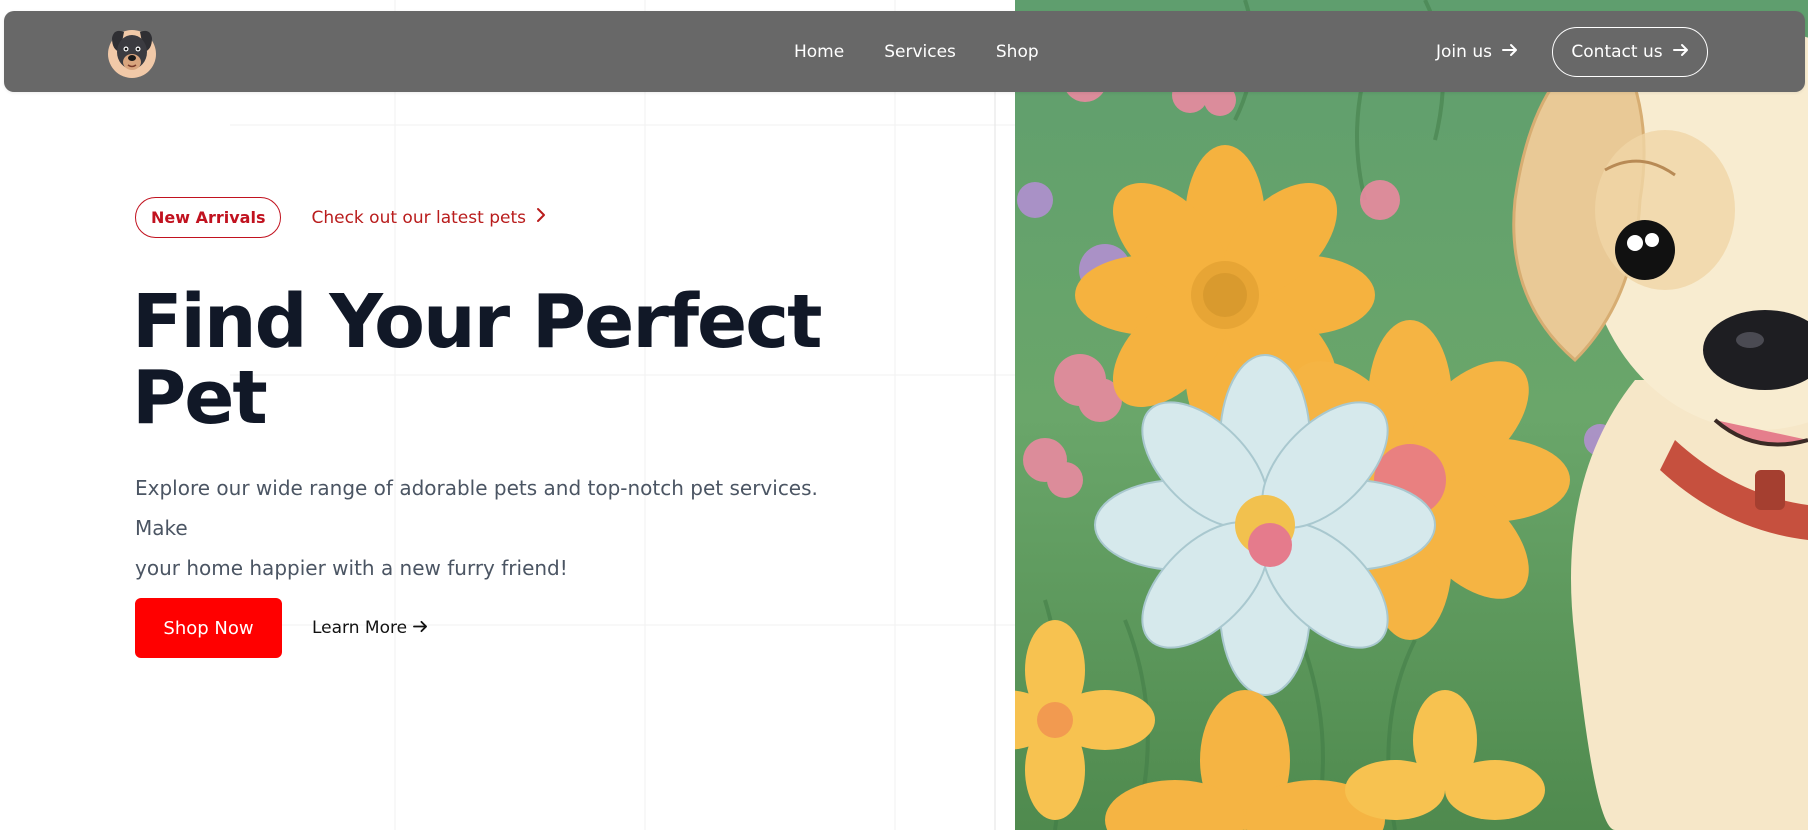 The image size is (1808, 830). What do you see at coordinates (477, 322) in the screenshot?
I see `hero-title-line-1: Find Your Perfect` at bounding box center [477, 322].